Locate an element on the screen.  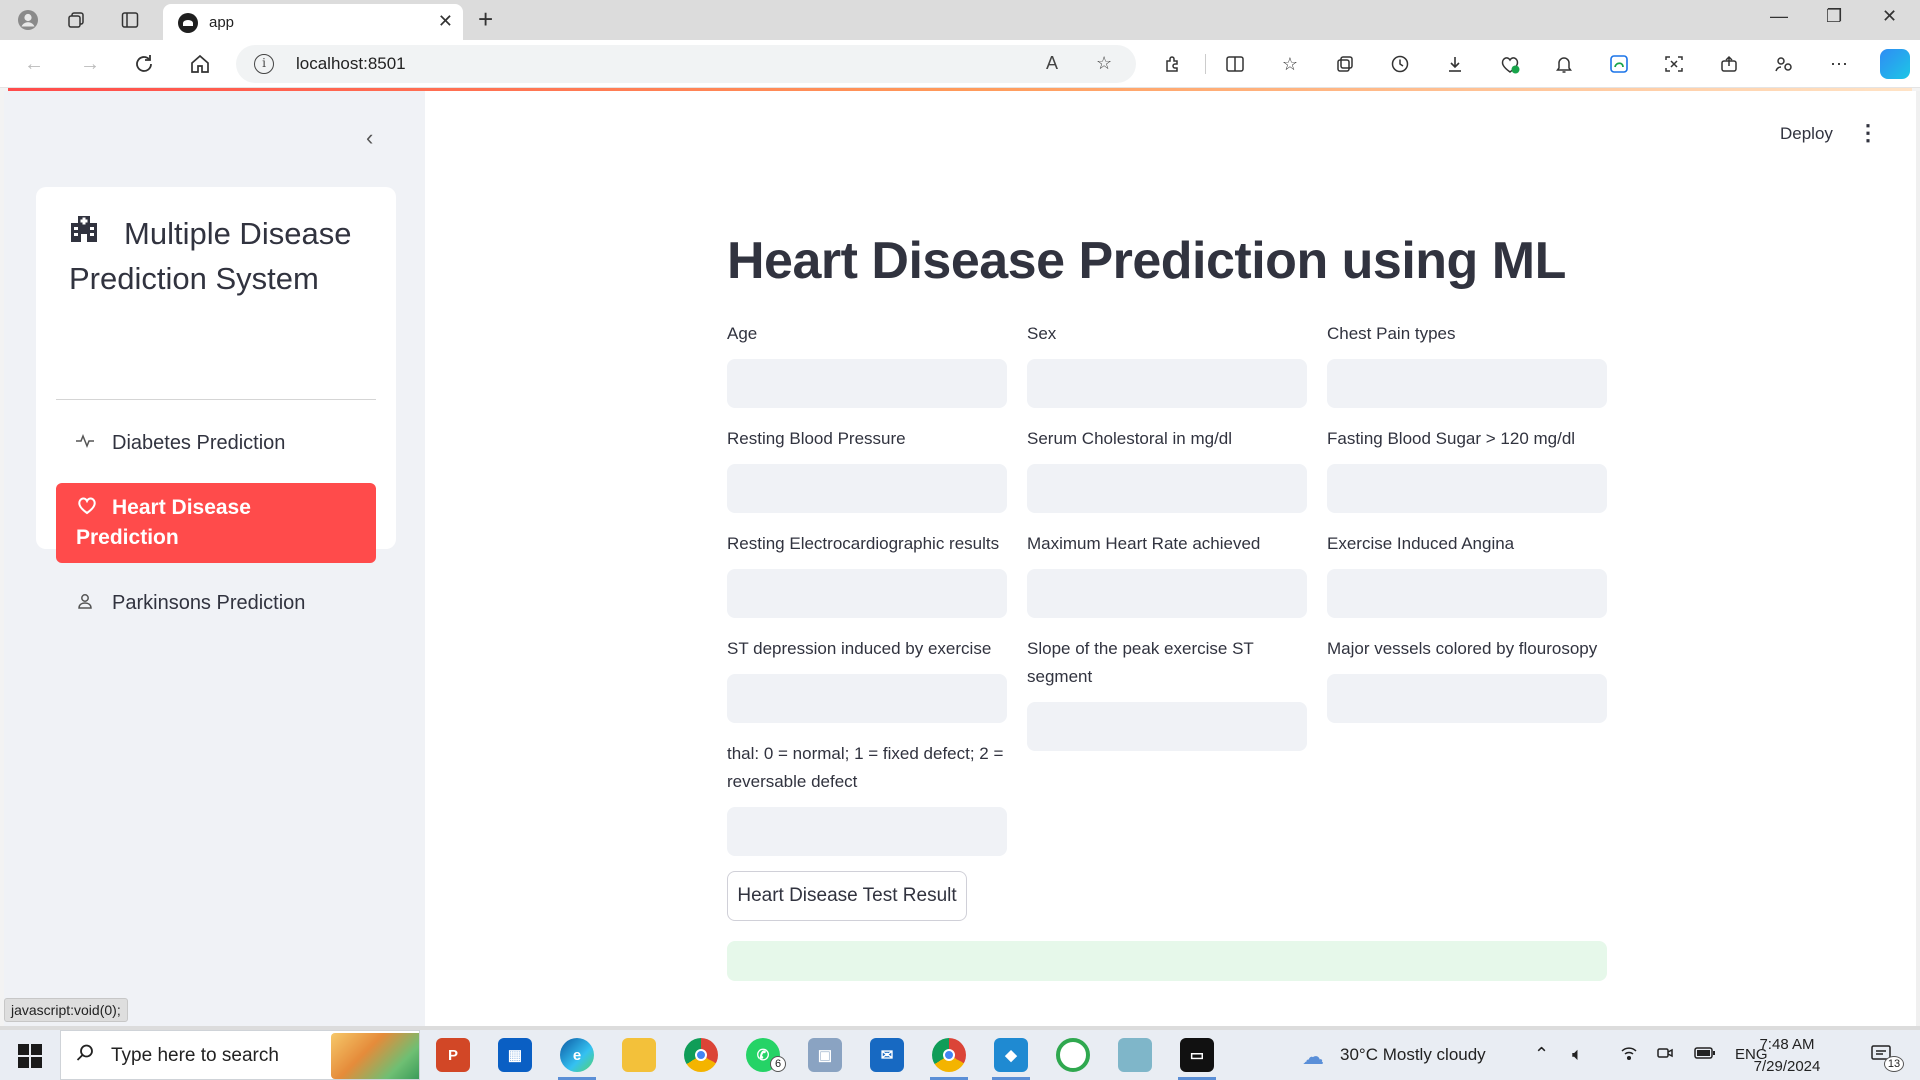
weather-text: 30°C Mostly cloudy is located at coordinates (1413, 1055).